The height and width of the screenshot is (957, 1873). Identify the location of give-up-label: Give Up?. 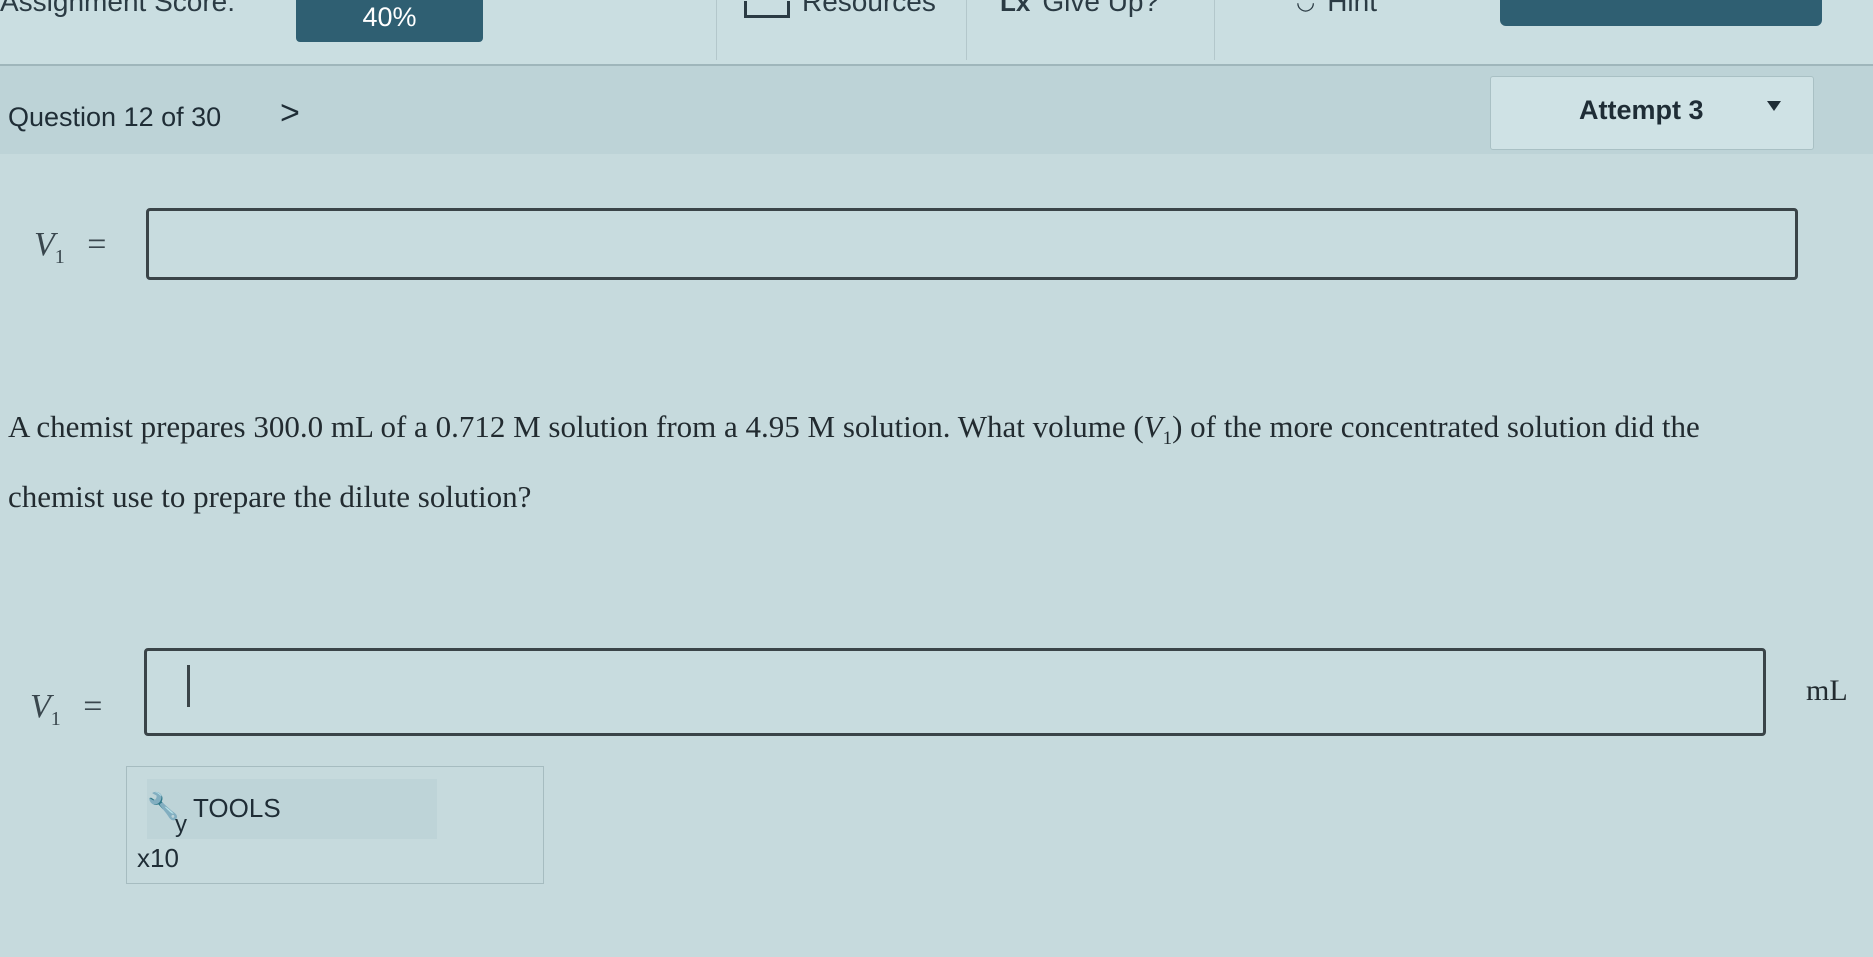
(1101, 8).